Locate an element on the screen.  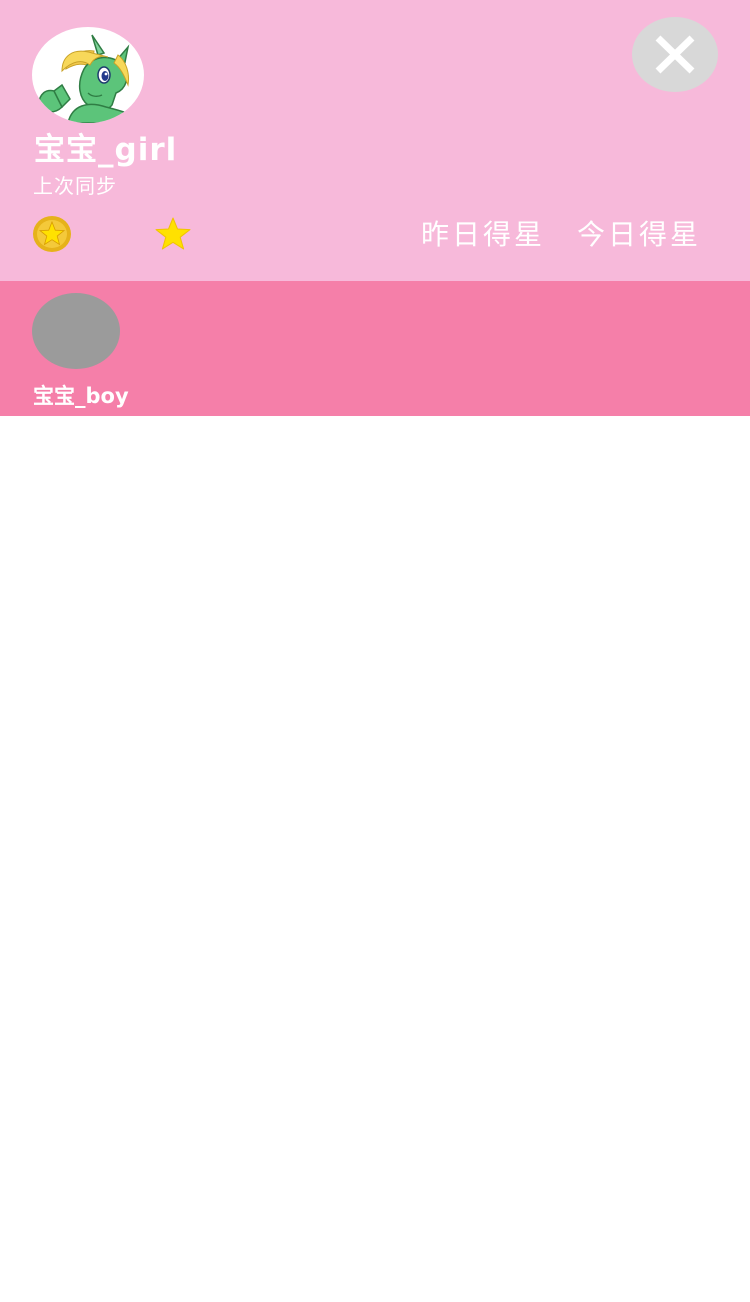
close-icon is located at coordinates (675, 54).